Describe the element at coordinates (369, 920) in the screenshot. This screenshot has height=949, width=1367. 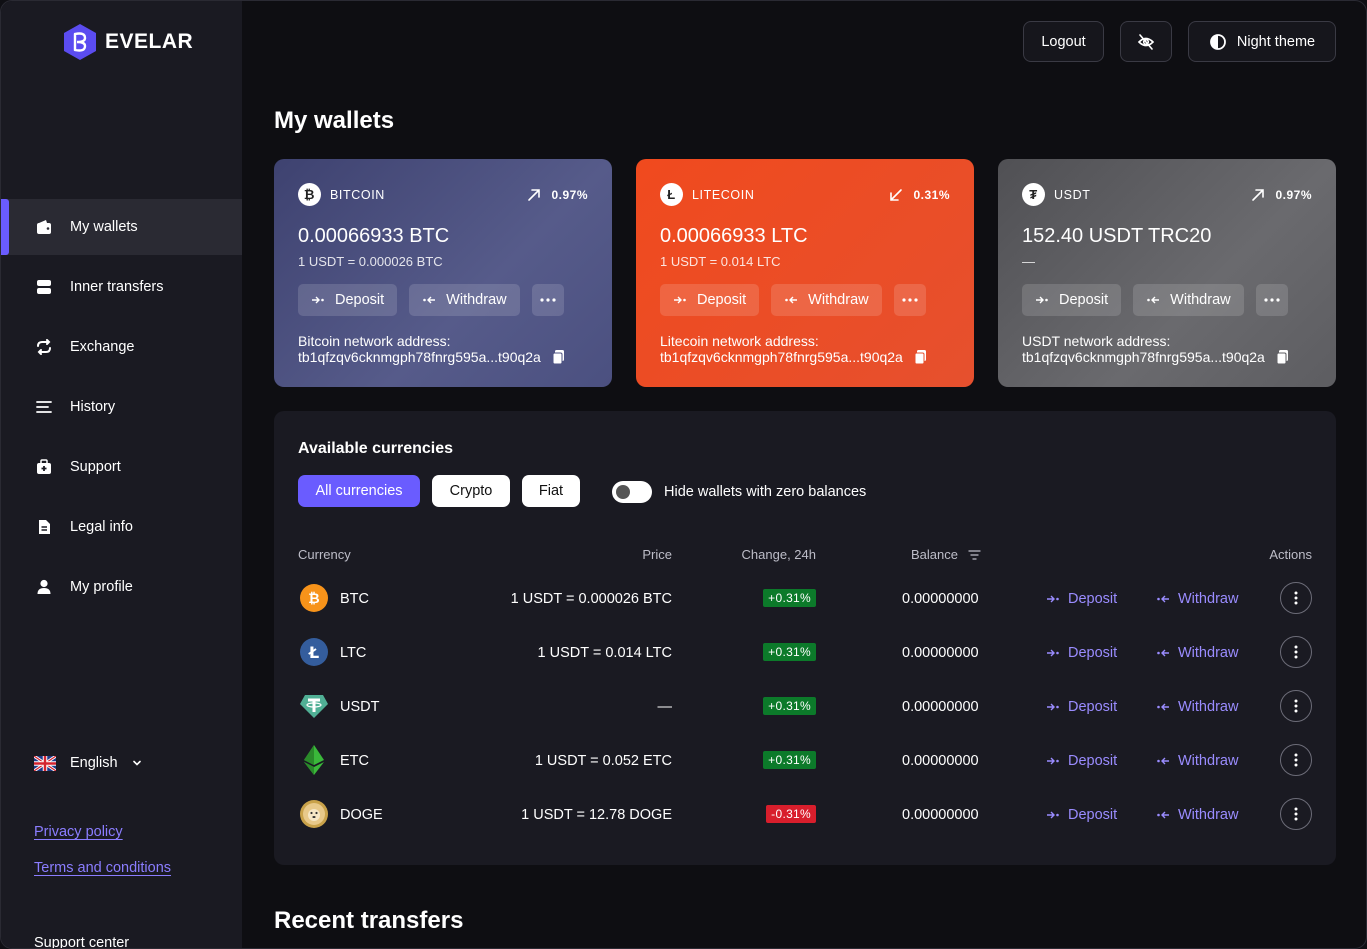
I see `recent-transfers-title: Recent transfers` at that location.